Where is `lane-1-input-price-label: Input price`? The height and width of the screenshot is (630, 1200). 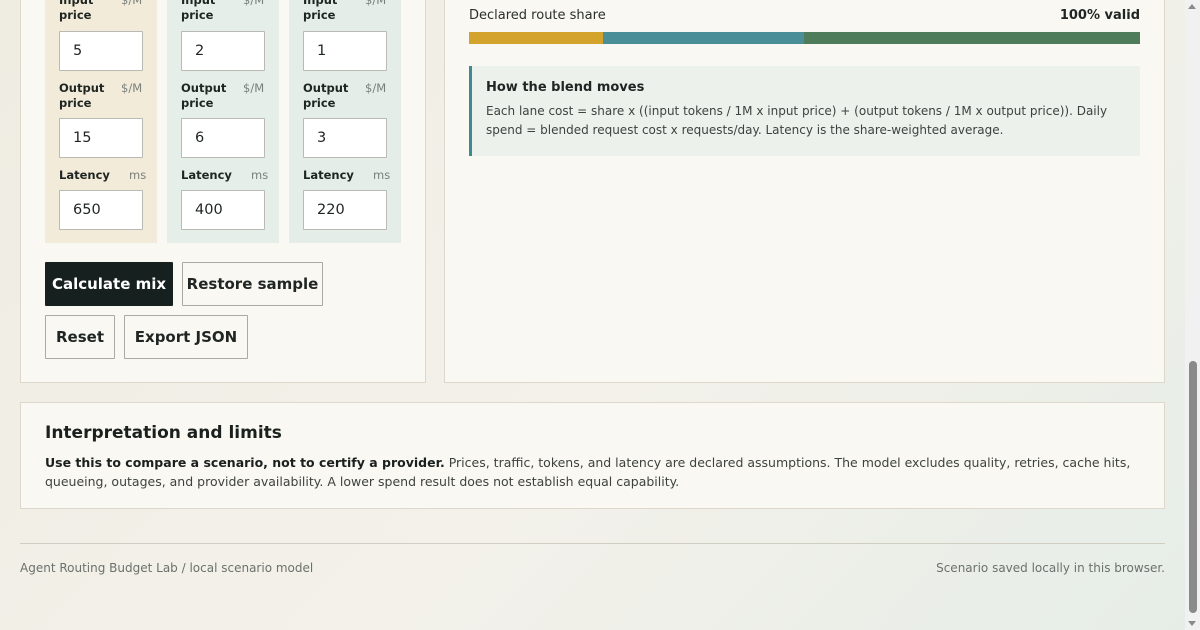 lane-1-input-price-label: Input price is located at coordinates (76, 11).